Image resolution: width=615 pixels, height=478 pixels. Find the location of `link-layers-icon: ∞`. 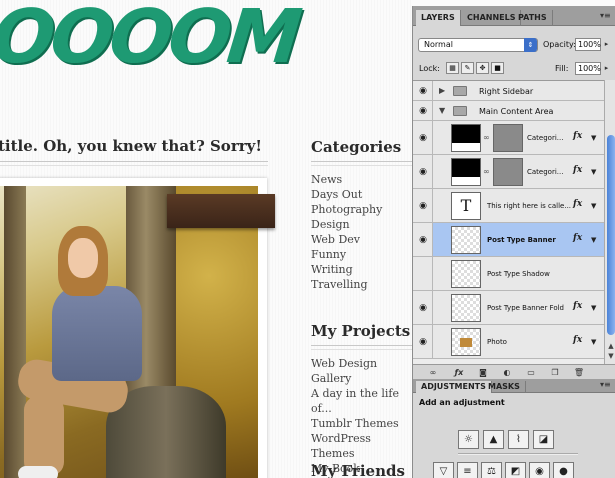

link-layers-icon: ∞ is located at coordinates (433, 372).